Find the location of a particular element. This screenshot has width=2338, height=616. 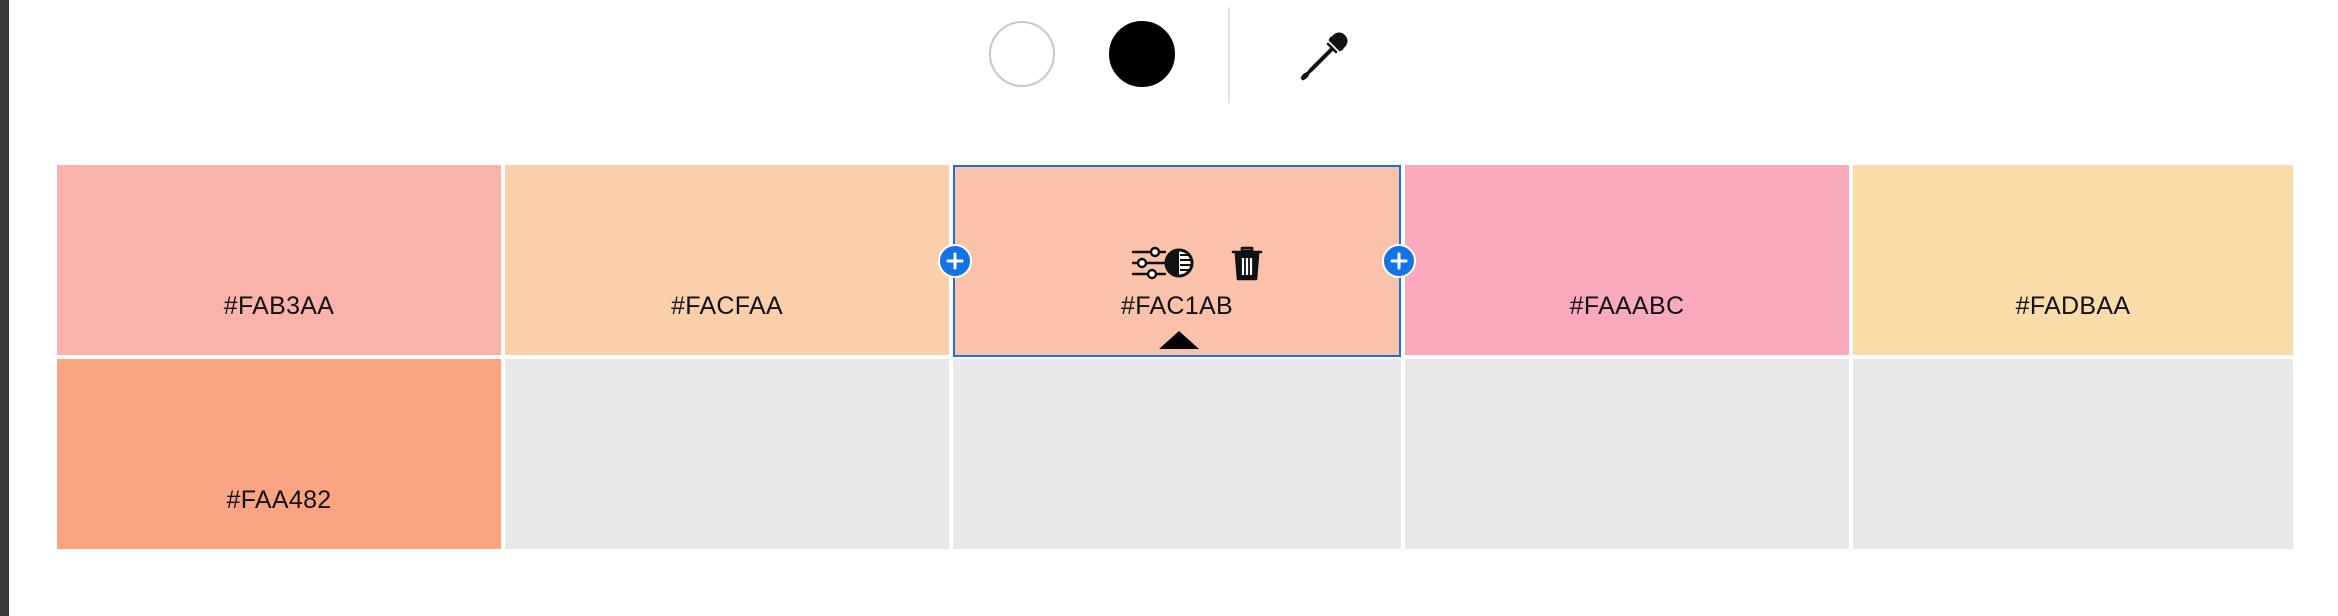

swatch-hex-label: #FAAABC is located at coordinates (1627, 306).